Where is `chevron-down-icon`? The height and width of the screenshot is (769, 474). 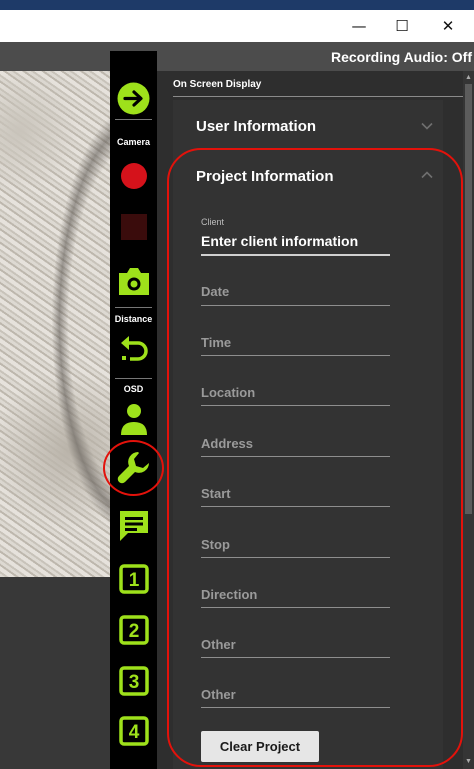
chevron-down-icon is located at coordinates (427, 126).